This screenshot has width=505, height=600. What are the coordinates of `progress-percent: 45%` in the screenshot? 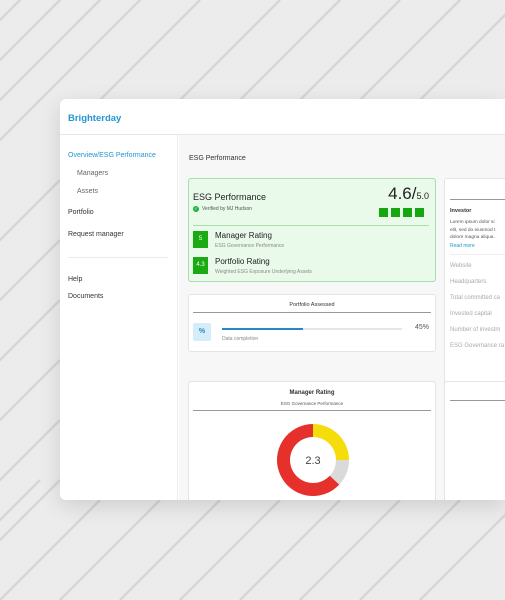 It's located at (421, 327).